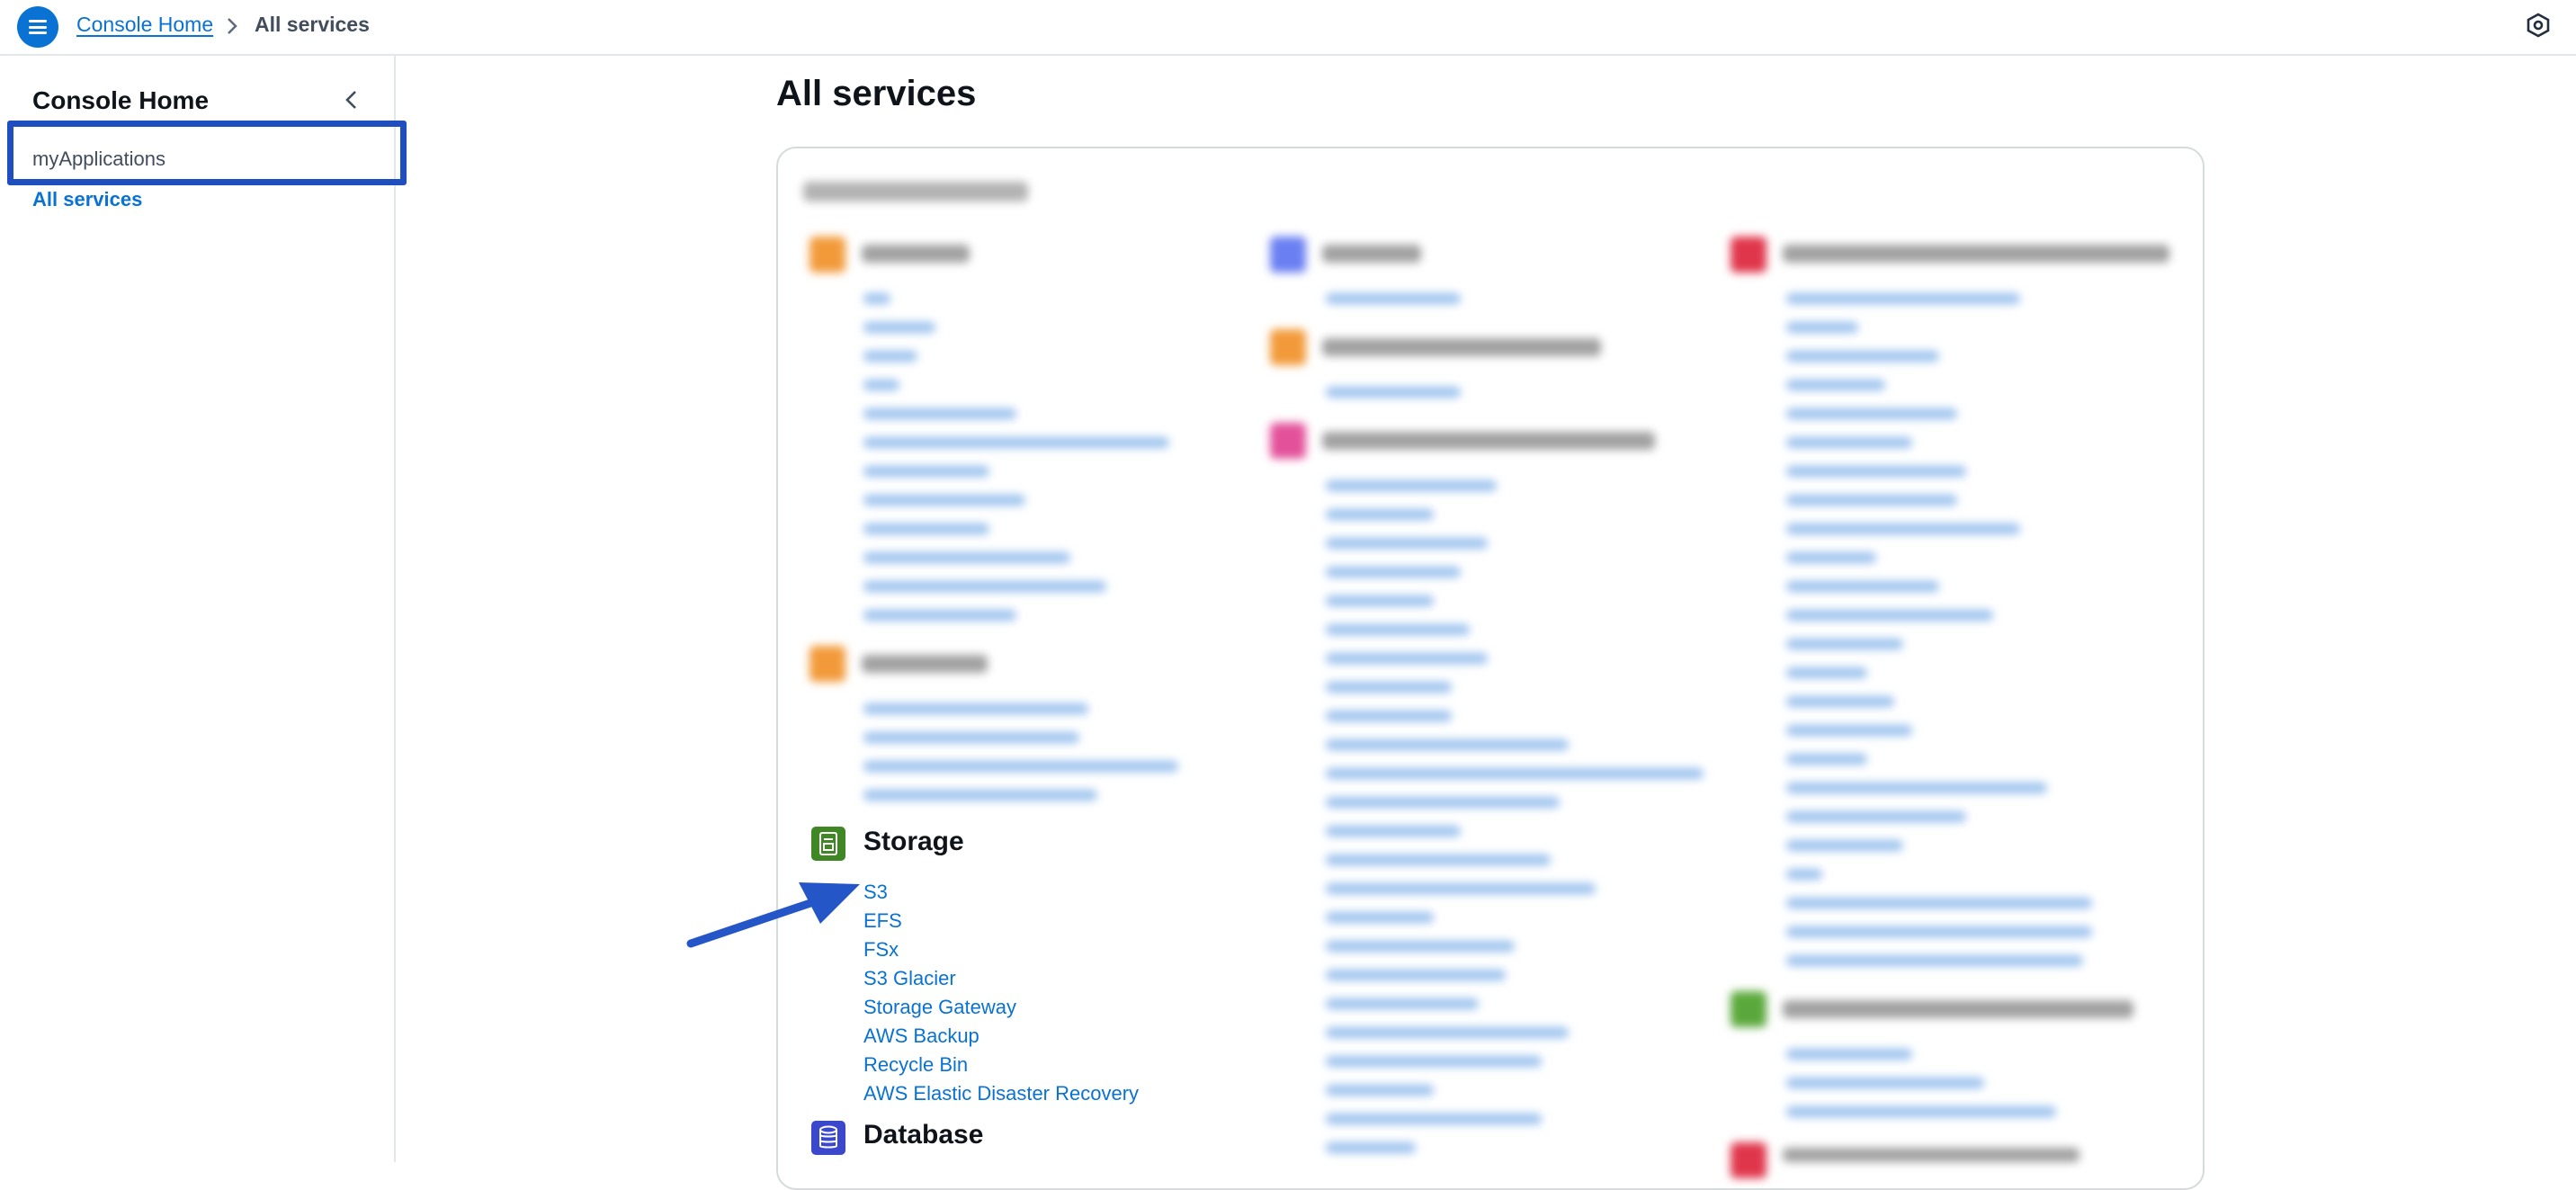 This screenshot has height=1190, width=2576. Describe the element at coordinates (828, 844) in the screenshot. I see `storage-icon` at that location.